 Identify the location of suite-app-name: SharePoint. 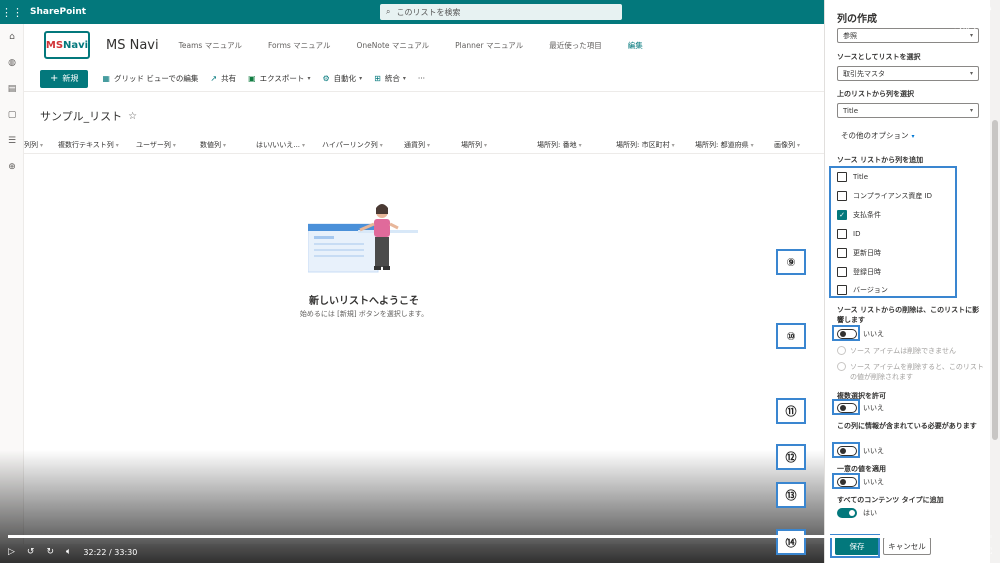
(58, 12).